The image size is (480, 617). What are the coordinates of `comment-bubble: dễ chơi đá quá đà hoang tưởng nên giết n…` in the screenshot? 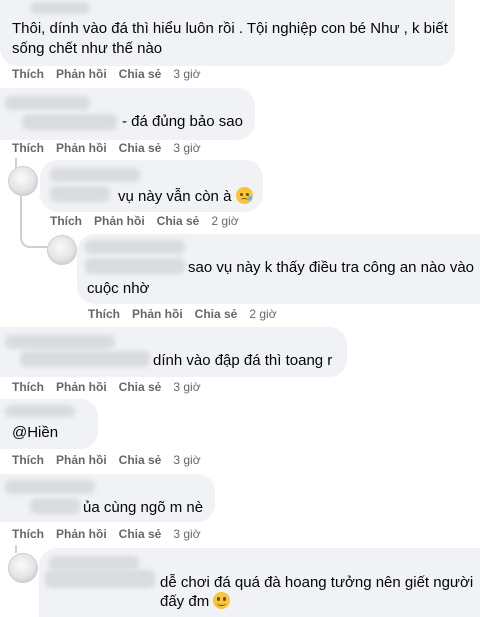 It's located at (259, 582).